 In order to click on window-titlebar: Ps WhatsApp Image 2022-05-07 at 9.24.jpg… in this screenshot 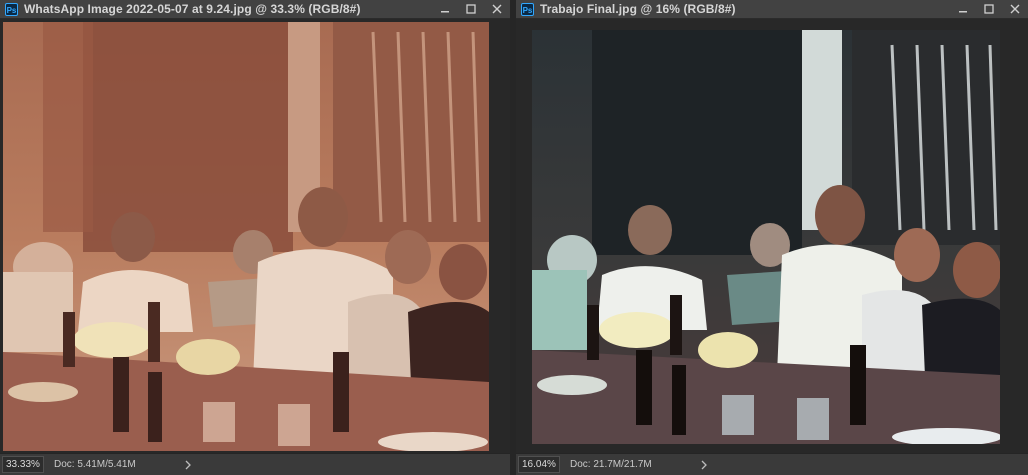, I will do `click(255, 9)`.